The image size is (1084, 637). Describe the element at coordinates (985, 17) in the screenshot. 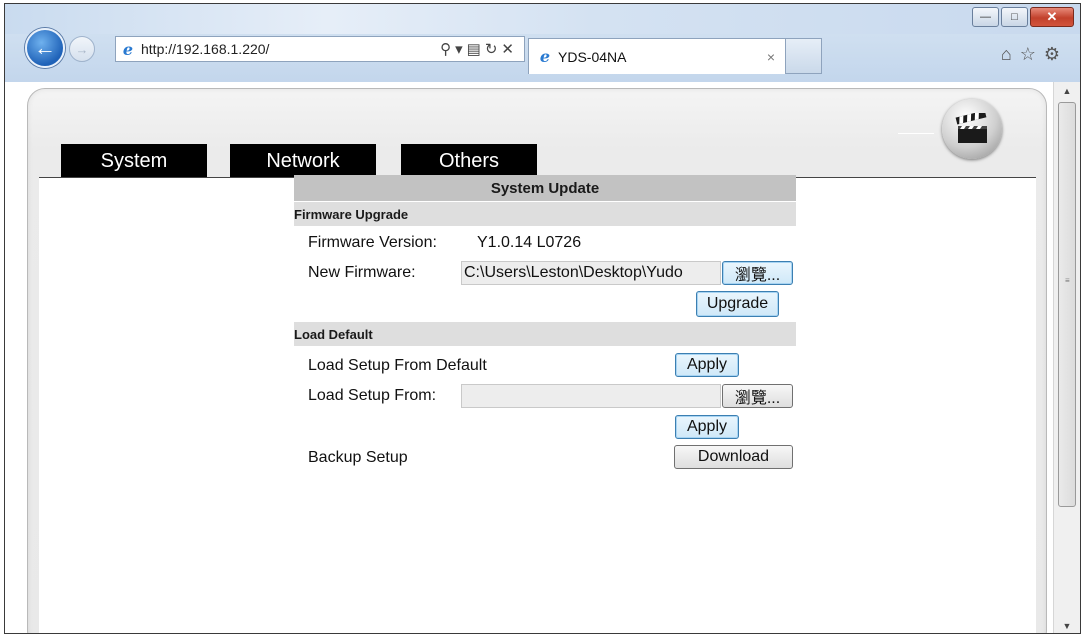

I see `minimize-button: —` at that location.